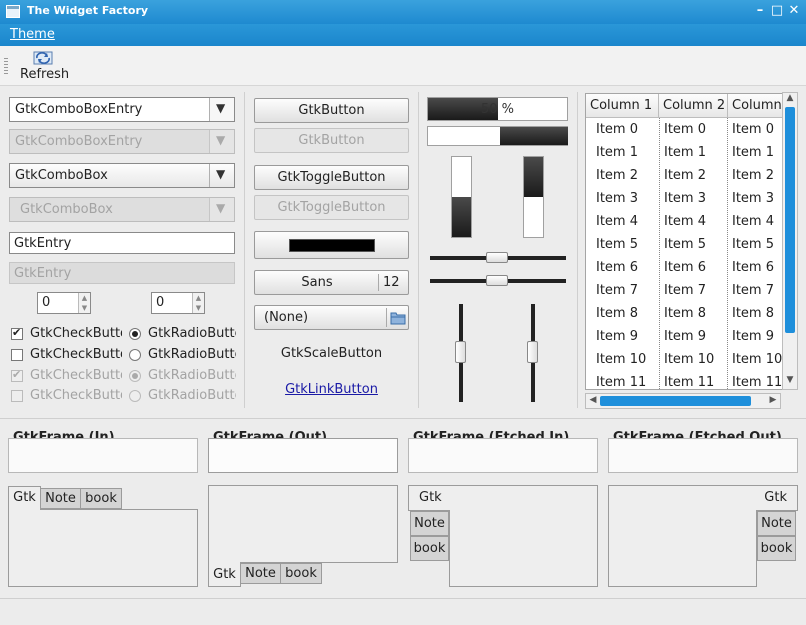  Describe the element at coordinates (790, 220) in the screenshot. I see `vertical-scroll-thumb` at that location.